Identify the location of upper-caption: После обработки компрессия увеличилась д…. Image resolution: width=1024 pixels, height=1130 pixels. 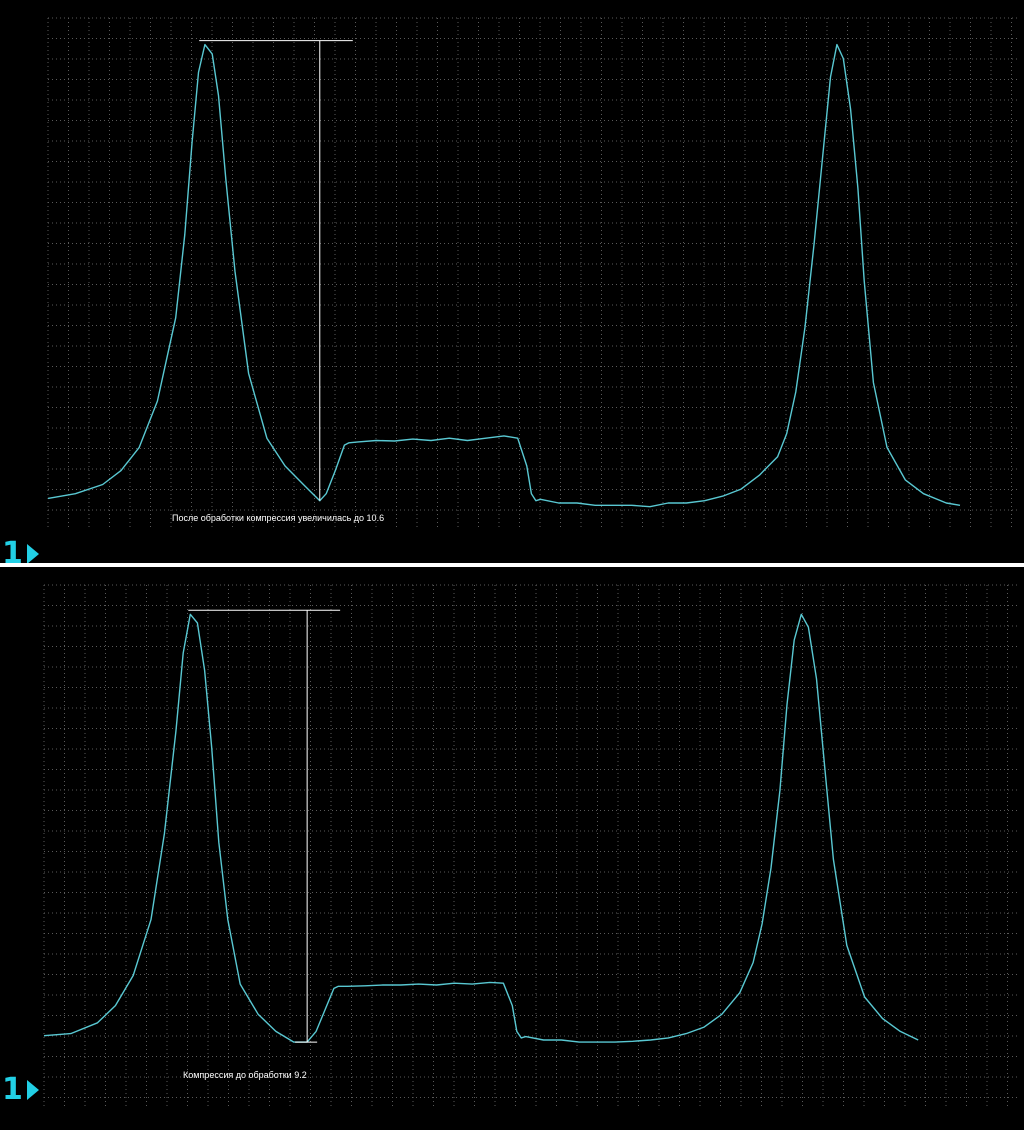
(278, 518).